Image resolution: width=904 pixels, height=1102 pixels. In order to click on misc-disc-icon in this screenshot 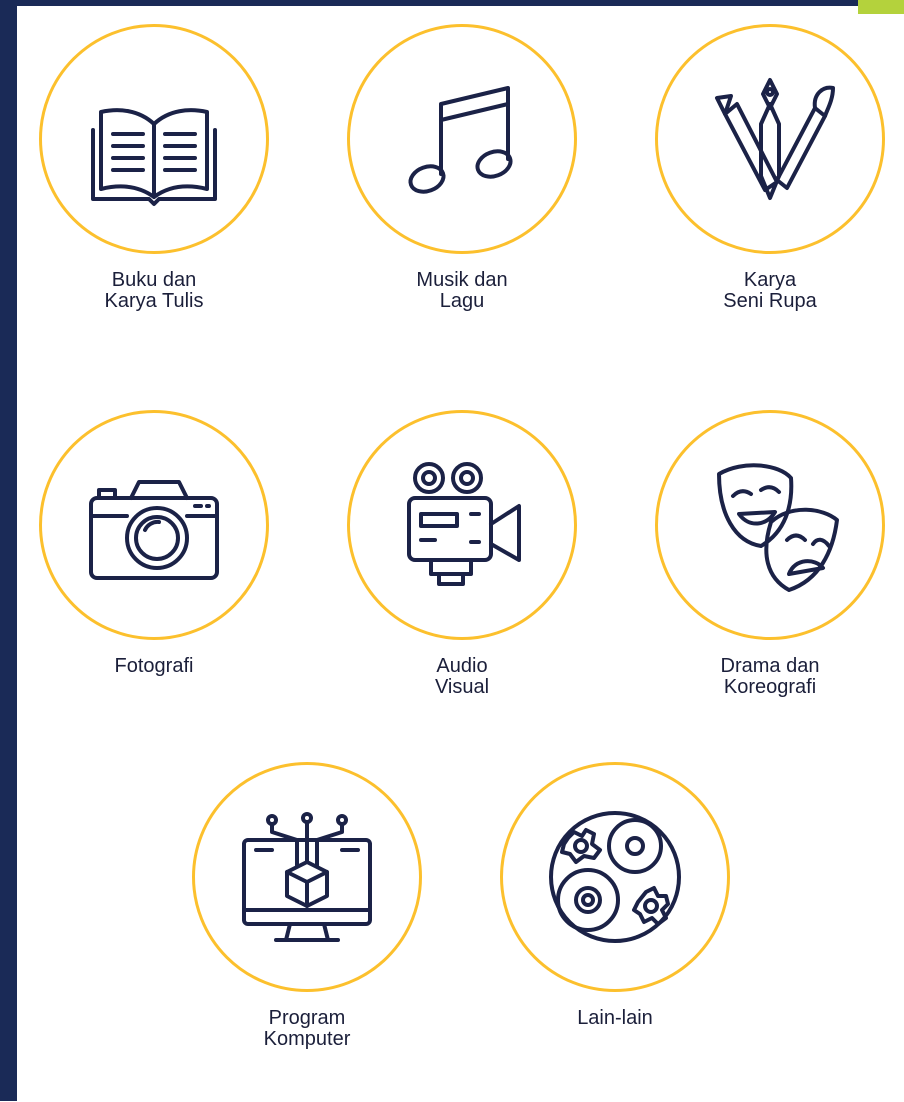, I will do `click(615, 877)`.